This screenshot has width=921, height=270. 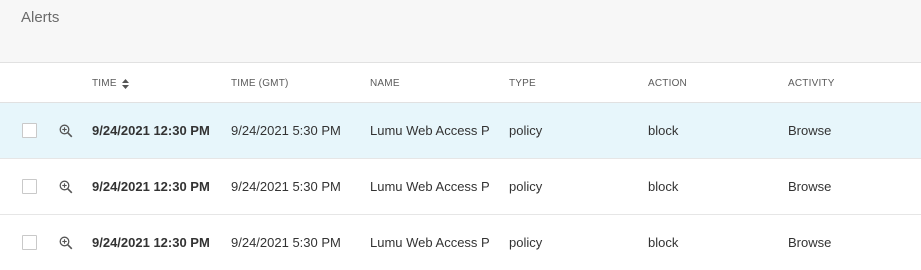 I want to click on column-header-time-gmt: TIME (GMT), so click(x=260, y=83).